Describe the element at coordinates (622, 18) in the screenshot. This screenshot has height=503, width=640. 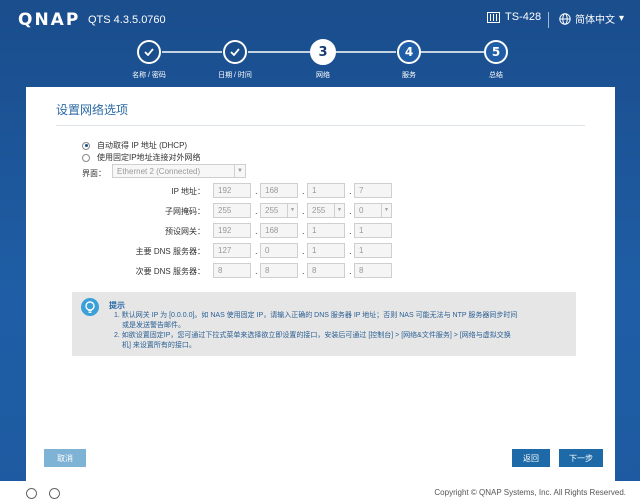
I see `chevron-down-icon: ▾` at that location.